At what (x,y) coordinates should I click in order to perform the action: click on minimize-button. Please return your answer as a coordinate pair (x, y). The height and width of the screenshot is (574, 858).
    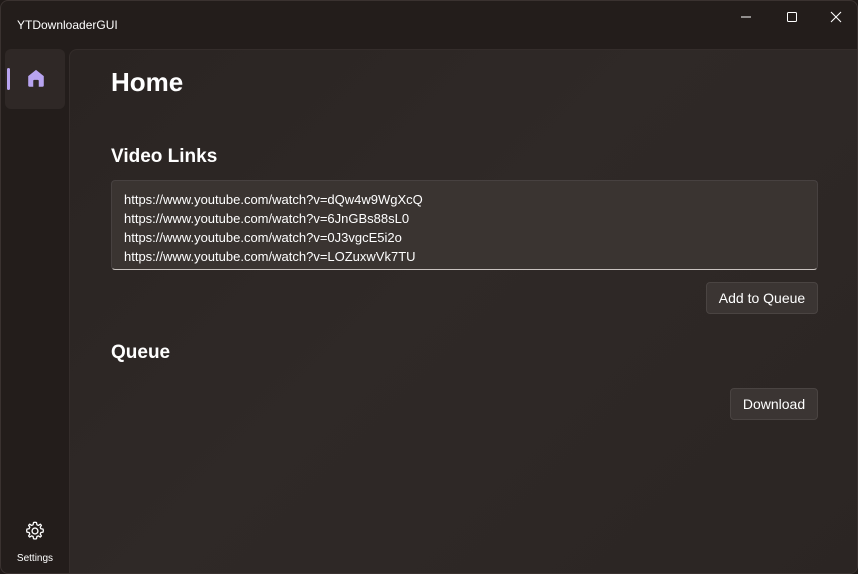
    Looking at the image, I should click on (746, 17).